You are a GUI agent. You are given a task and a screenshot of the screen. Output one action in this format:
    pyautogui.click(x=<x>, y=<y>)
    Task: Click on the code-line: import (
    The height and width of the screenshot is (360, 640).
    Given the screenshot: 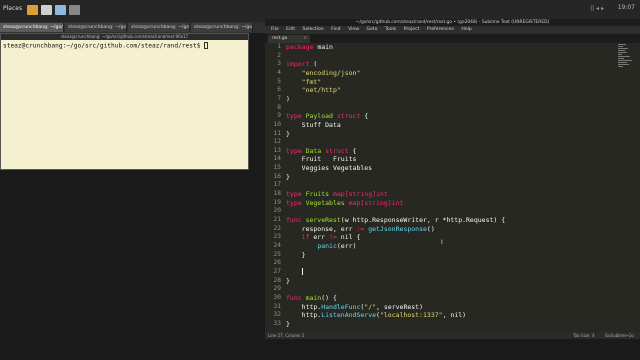 What is the action you would take?
    pyautogui.click(x=302, y=64)
    